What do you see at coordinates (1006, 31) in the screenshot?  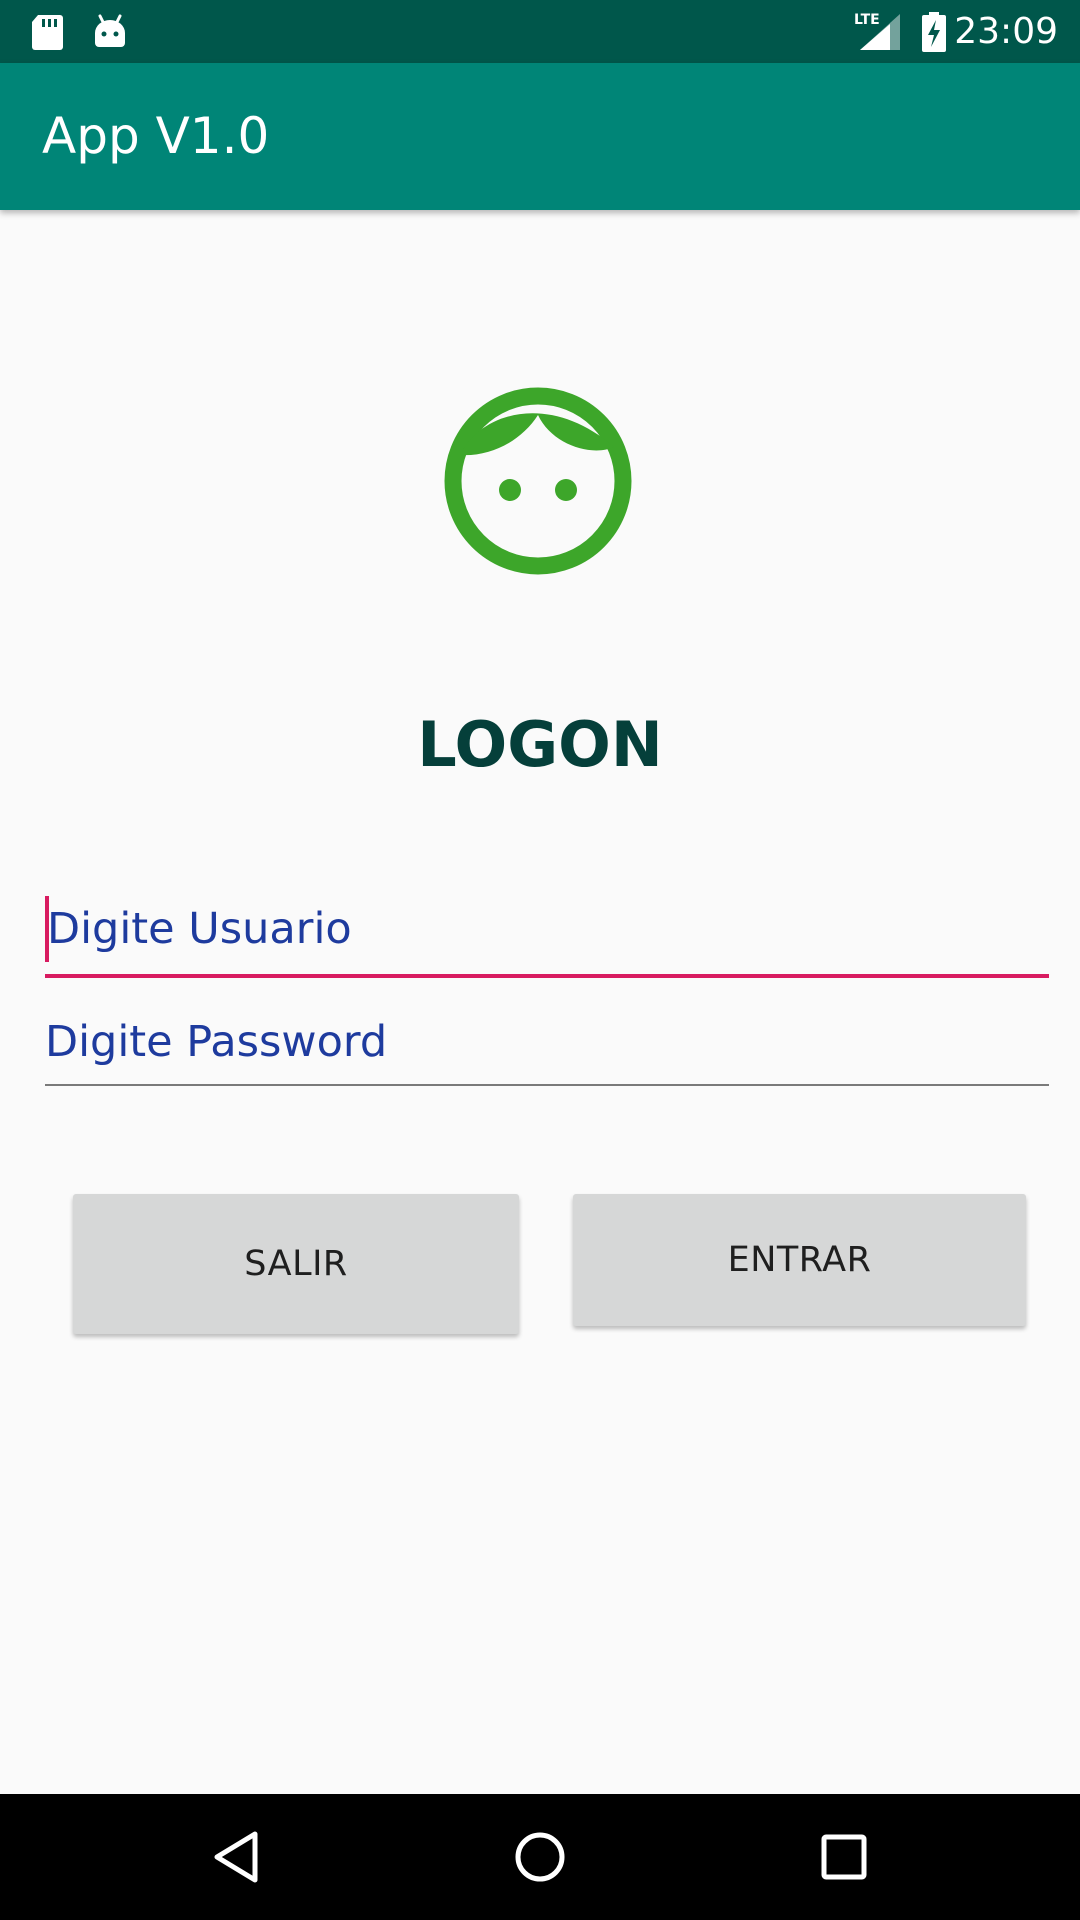 I see `status-clock: 23:09` at bounding box center [1006, 31].